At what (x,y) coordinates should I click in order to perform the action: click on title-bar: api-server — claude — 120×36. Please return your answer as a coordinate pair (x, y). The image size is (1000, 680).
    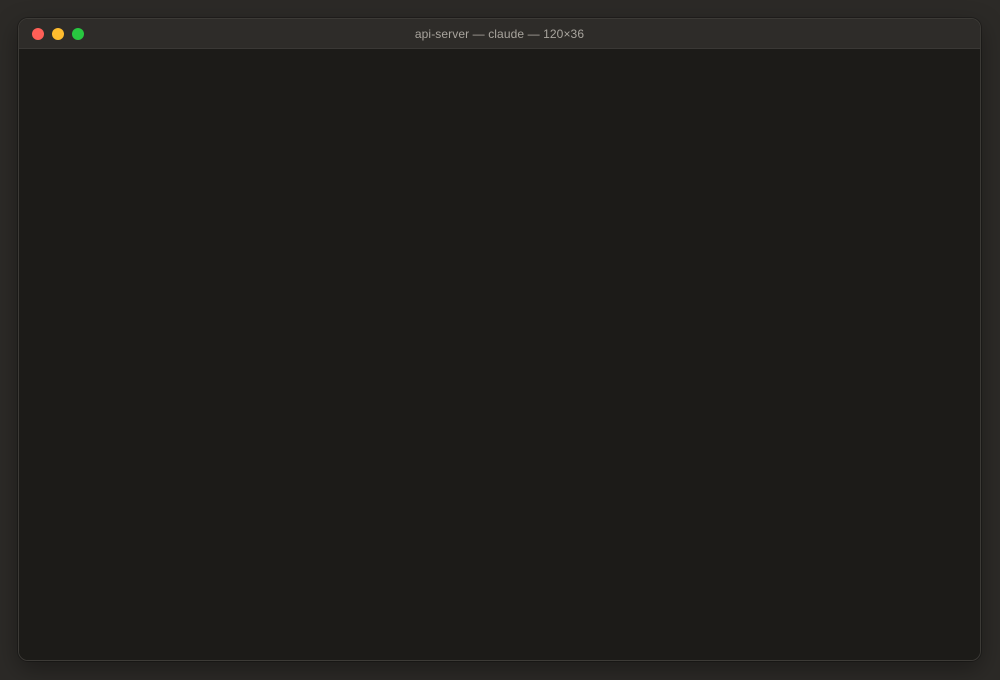
    Looking at the image, I should click on (499, 34).